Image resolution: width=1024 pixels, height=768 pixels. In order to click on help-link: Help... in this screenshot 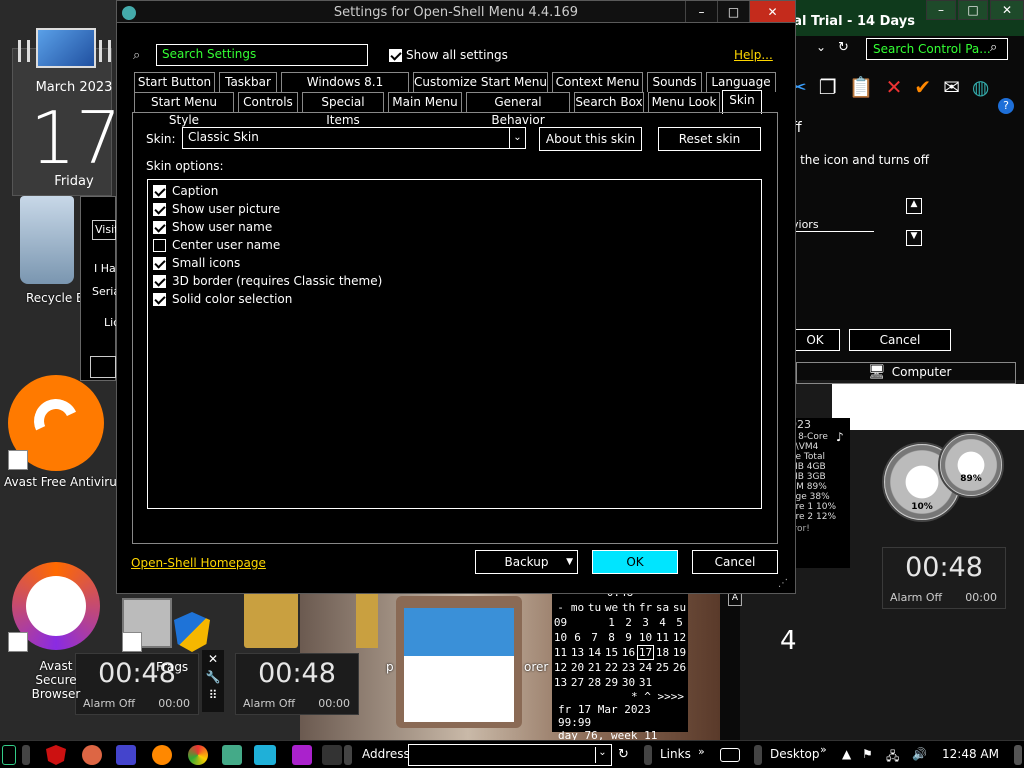, I will do `click(753, 55)`.